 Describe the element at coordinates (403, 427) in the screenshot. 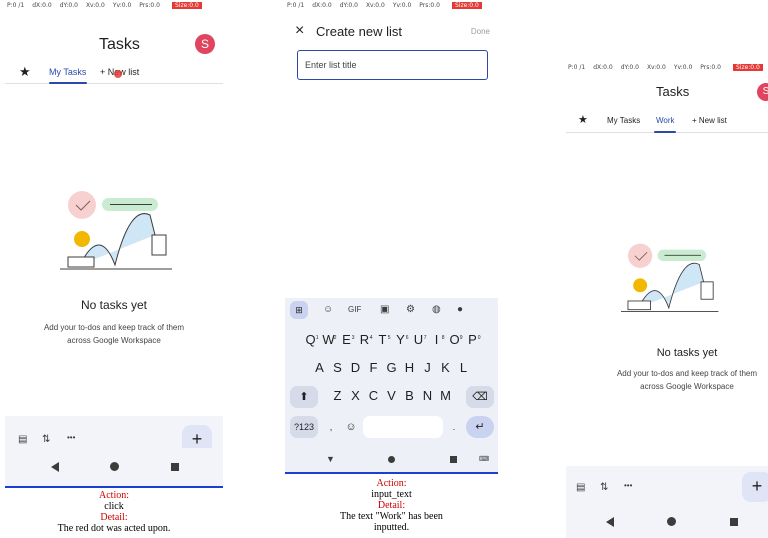

I see `space-key` at that location.